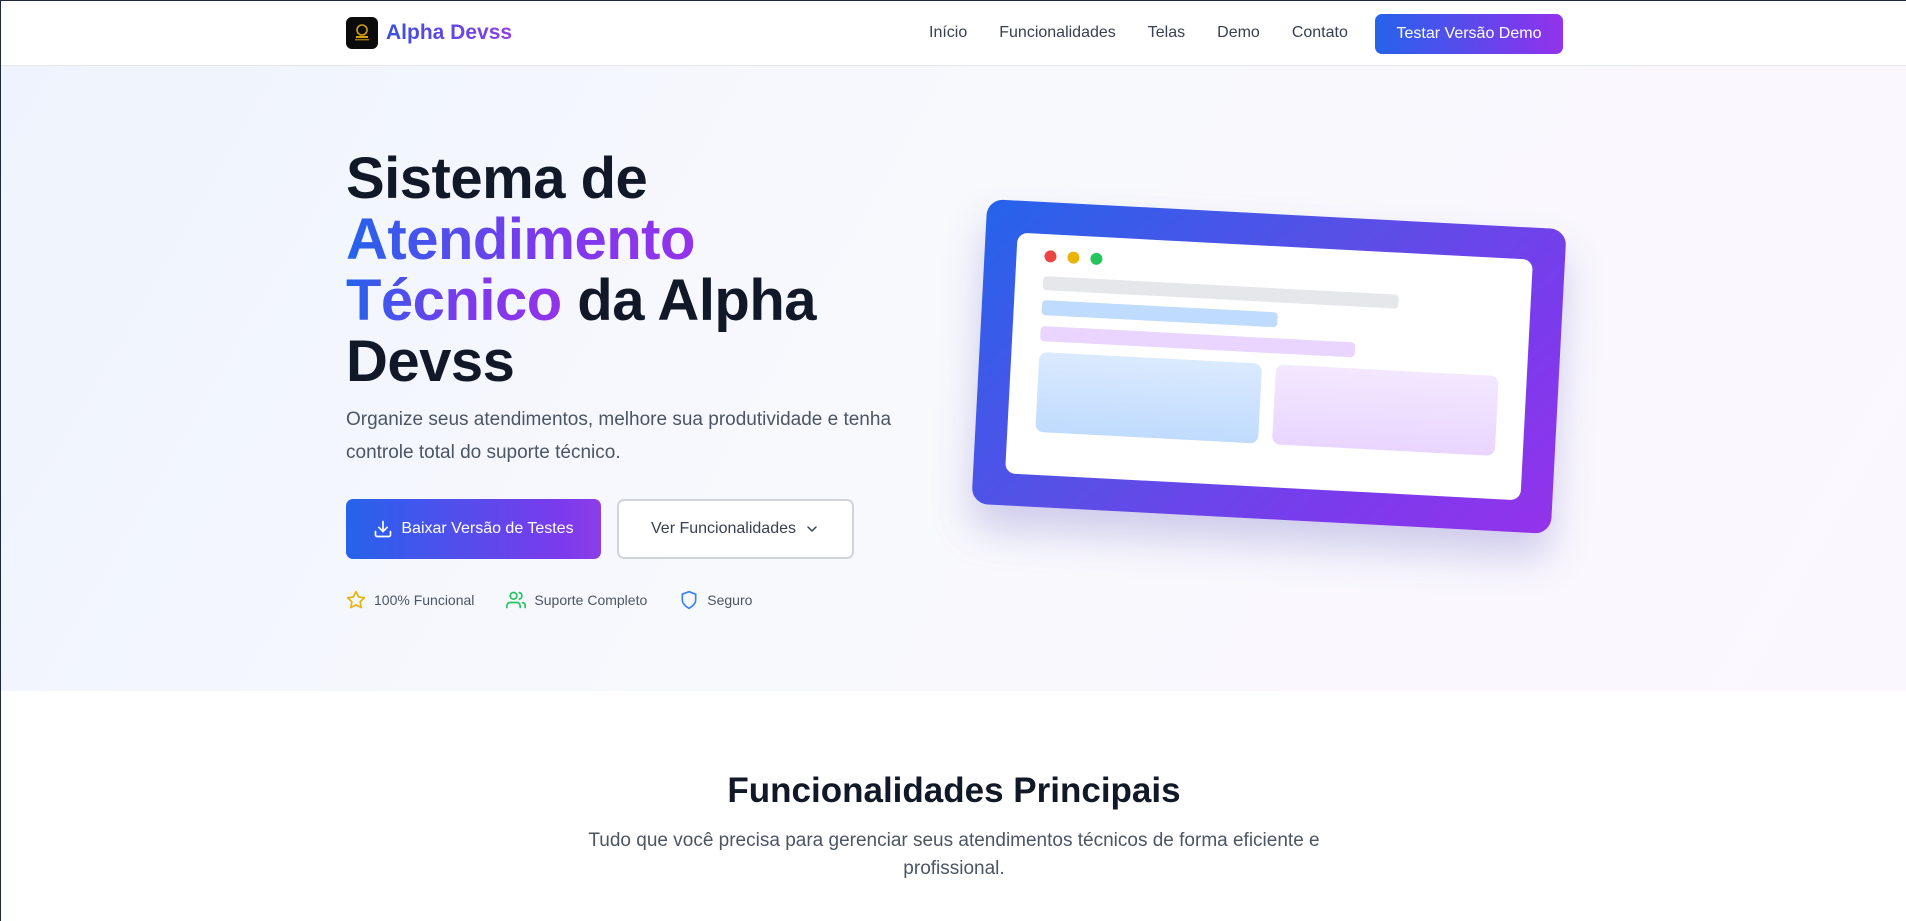 Image resolution: width=1906 pixels, height=921 pixels. What do you see at coordinates (454, 300) in the screenshot?
I see `hero-title-highlight-2: Técnico` at bounding box center [454, 300].